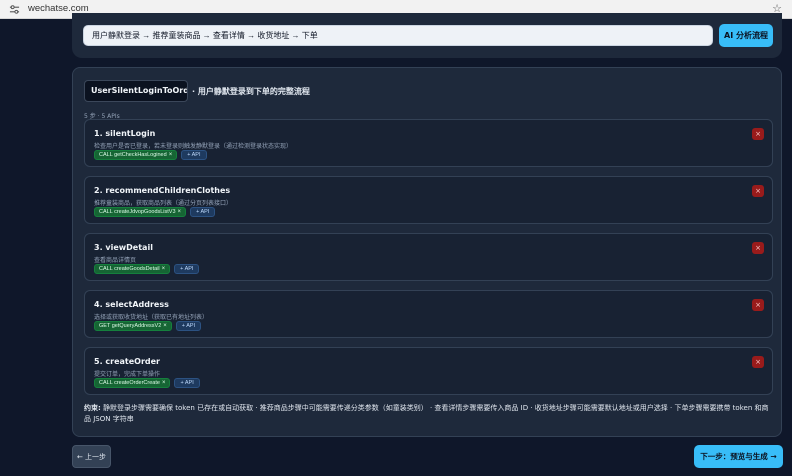 This screenshot has width=792, height=476. Describe the element at coordinates (136, 91) in the screenshot. I see `flow-name-field: UserSilentLoginToOrde` at that location.